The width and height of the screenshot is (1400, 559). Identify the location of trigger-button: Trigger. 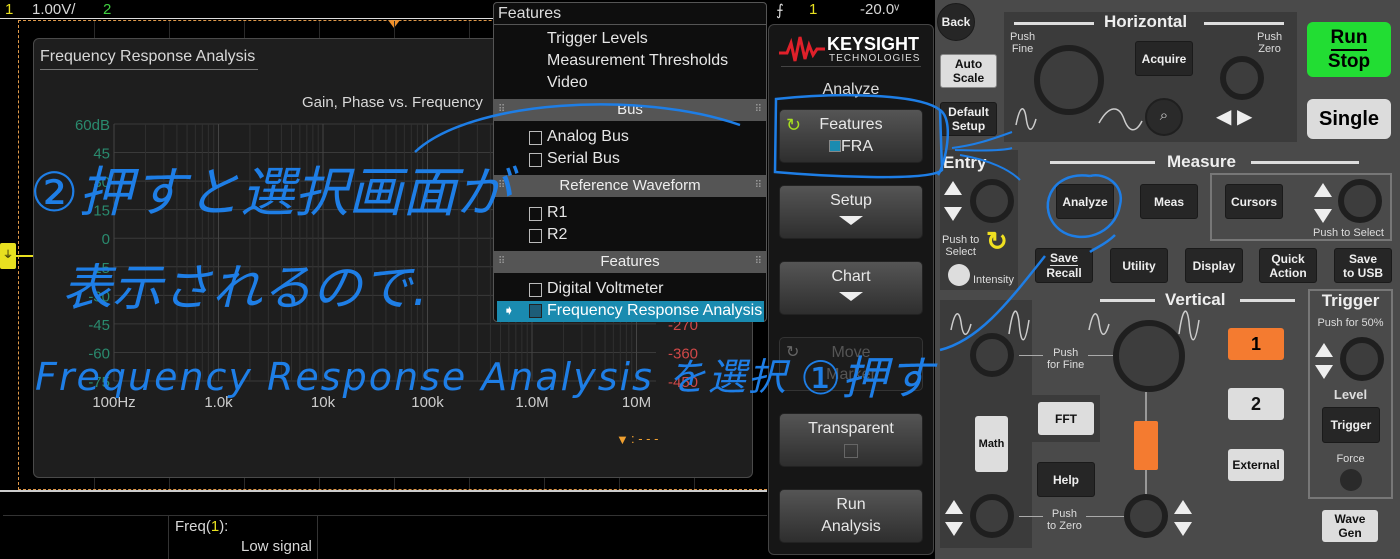
(1351, 425).